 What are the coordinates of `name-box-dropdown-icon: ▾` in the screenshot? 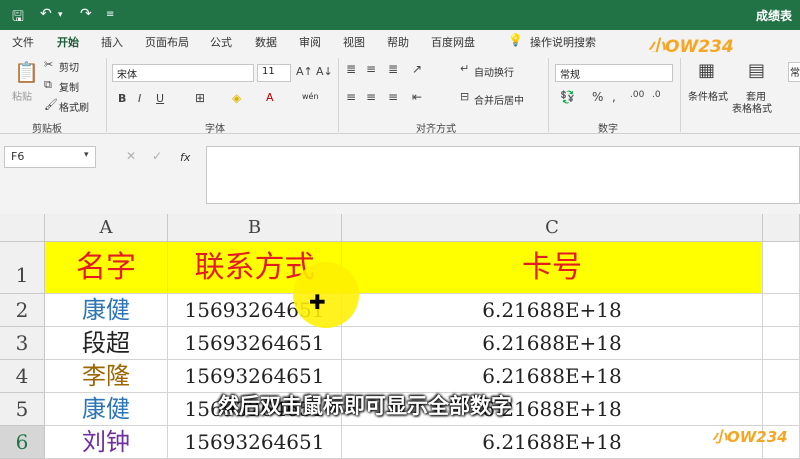 It's located at (86, 155).